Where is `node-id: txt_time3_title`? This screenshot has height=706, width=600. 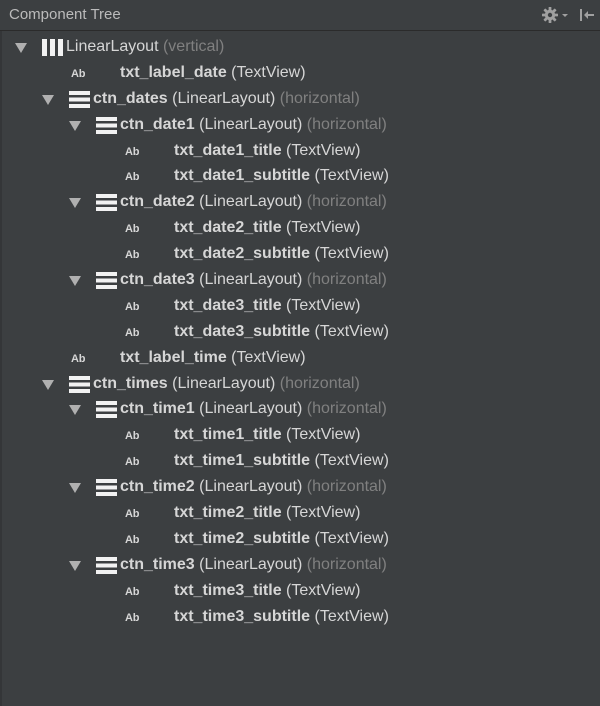
node-id: txt_time3_title is located at coordinates (228, 590).